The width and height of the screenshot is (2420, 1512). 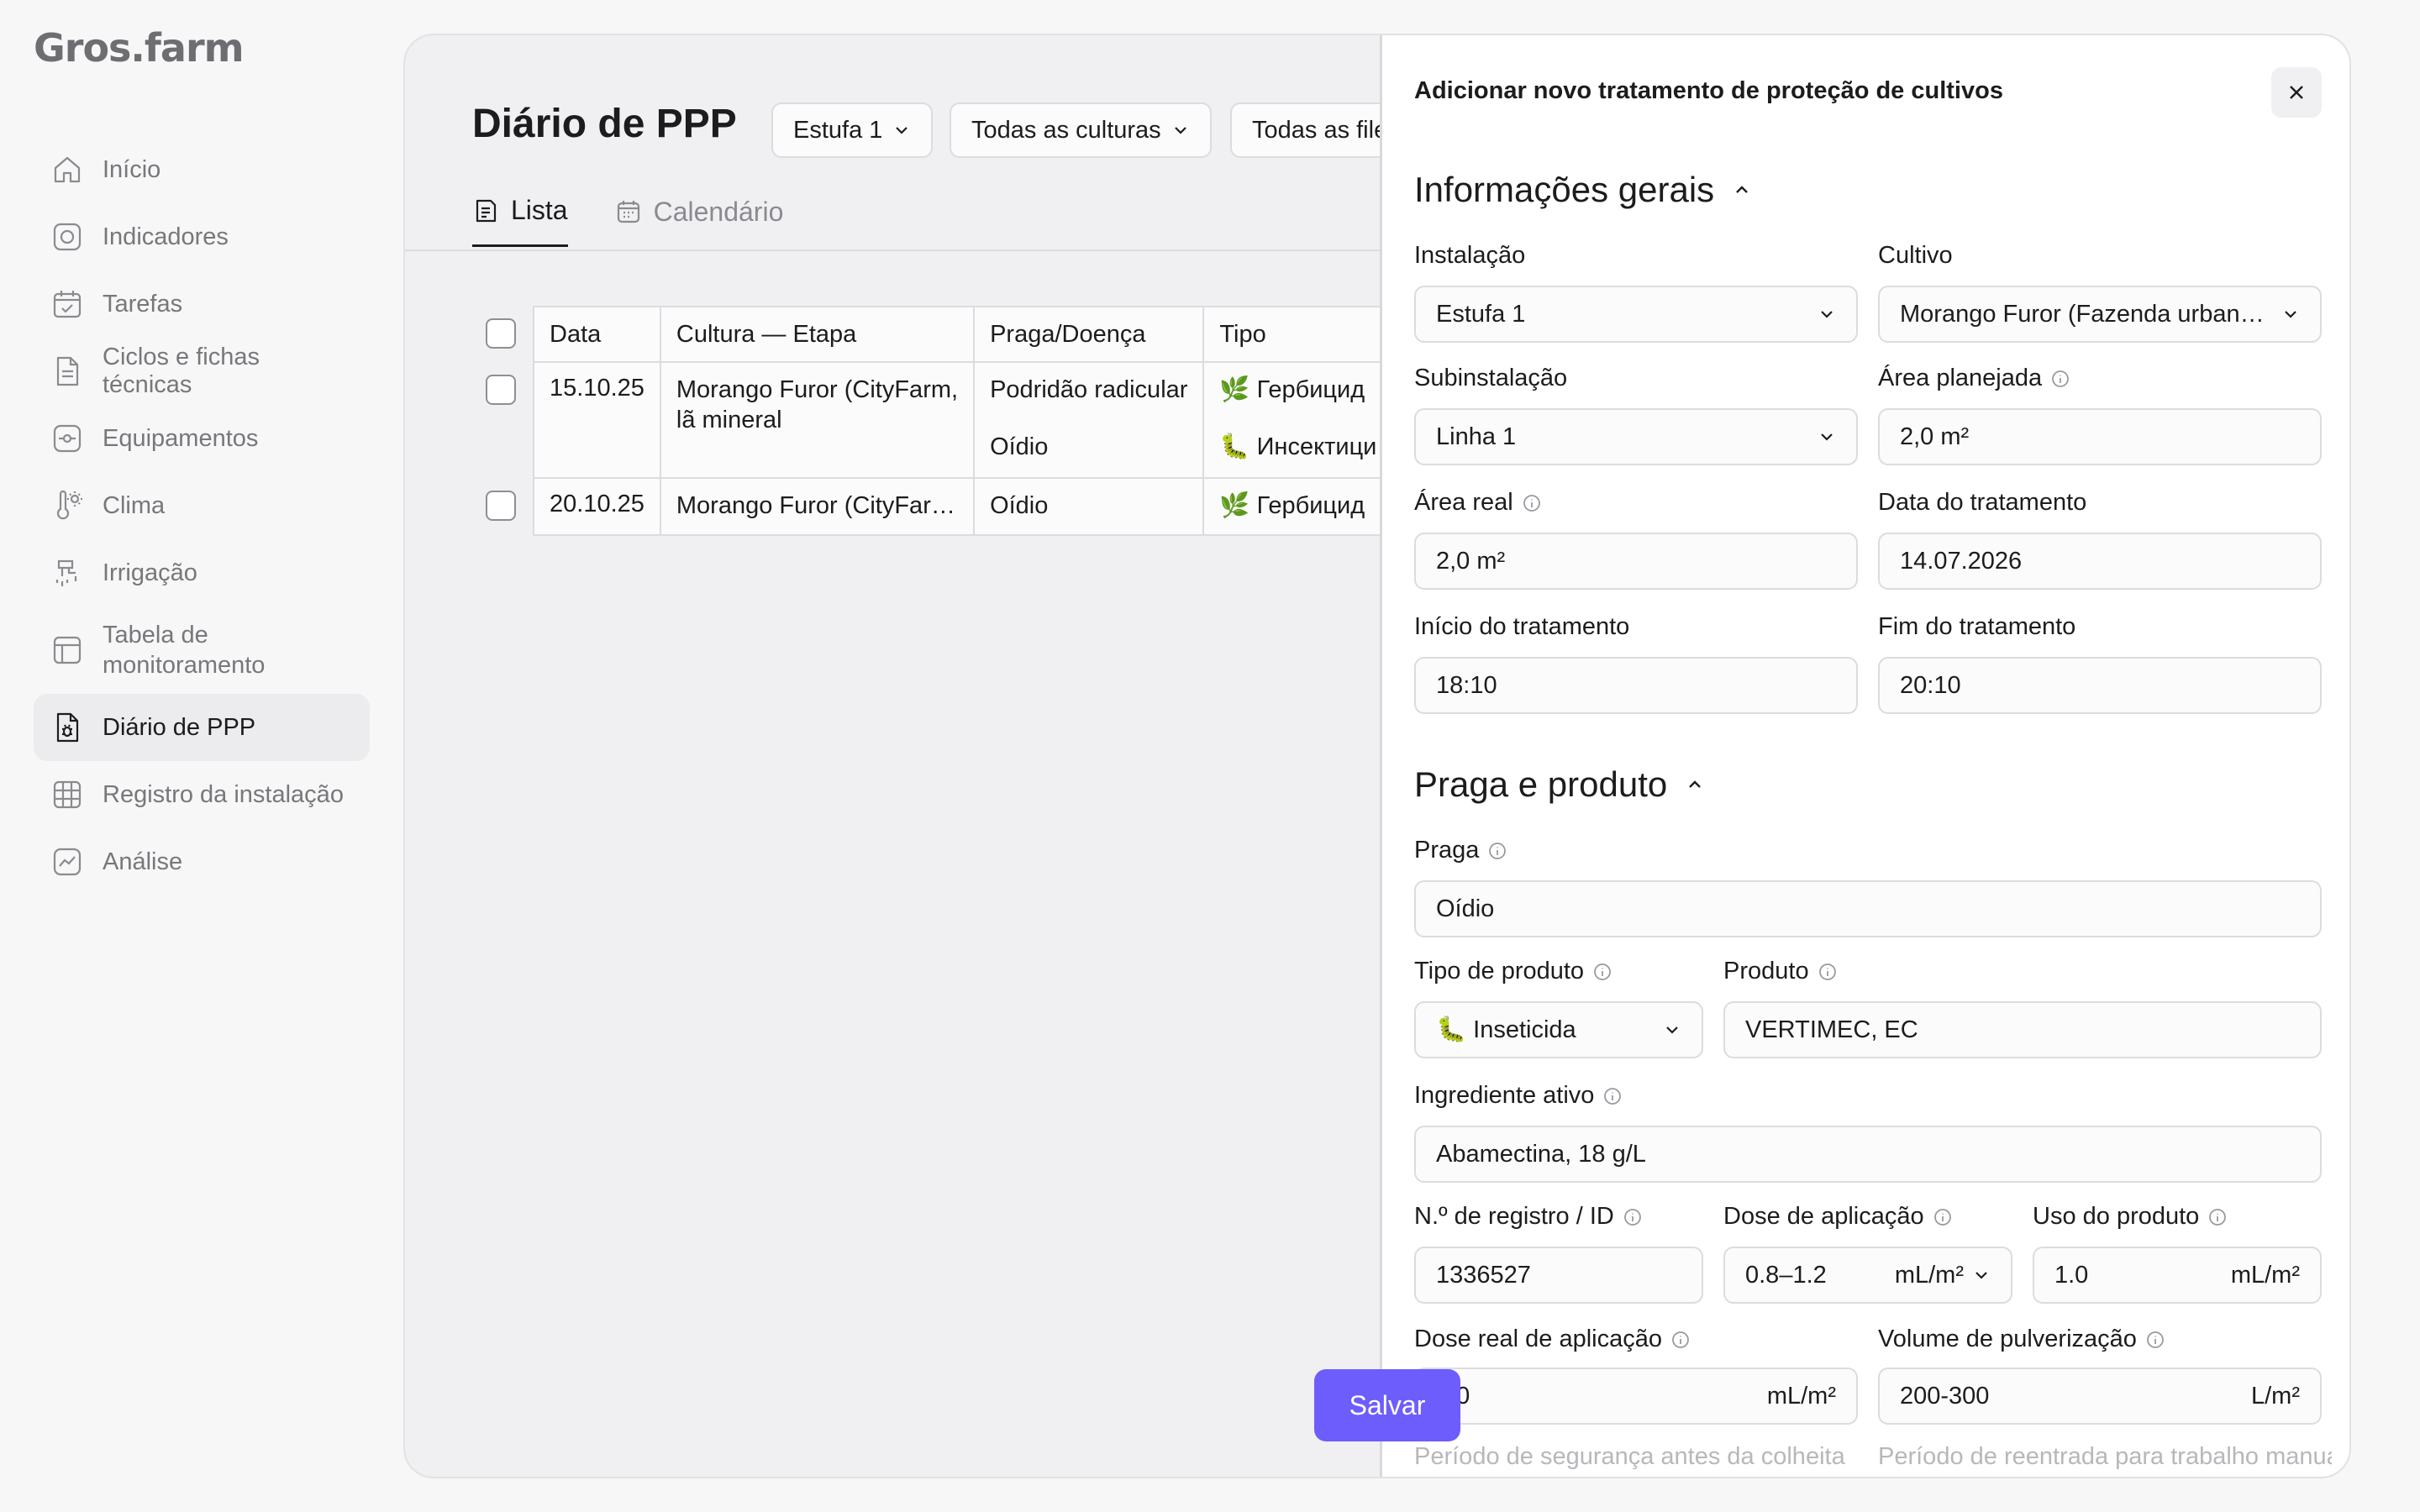 I want to click on tab-calendario: Calendário, so click(x=699, y=221).